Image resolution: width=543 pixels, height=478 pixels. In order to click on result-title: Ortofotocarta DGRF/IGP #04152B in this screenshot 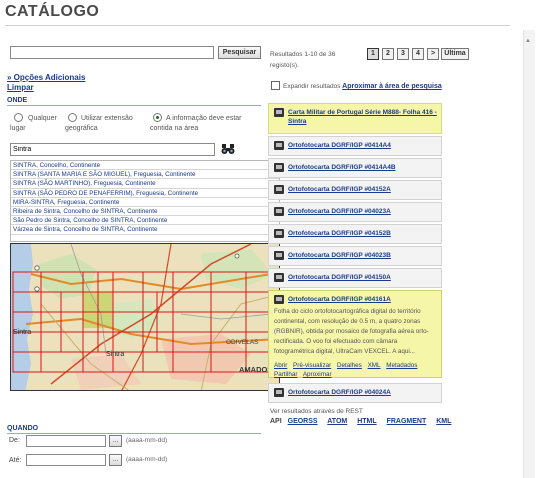, I will do `click(339, 233)`.